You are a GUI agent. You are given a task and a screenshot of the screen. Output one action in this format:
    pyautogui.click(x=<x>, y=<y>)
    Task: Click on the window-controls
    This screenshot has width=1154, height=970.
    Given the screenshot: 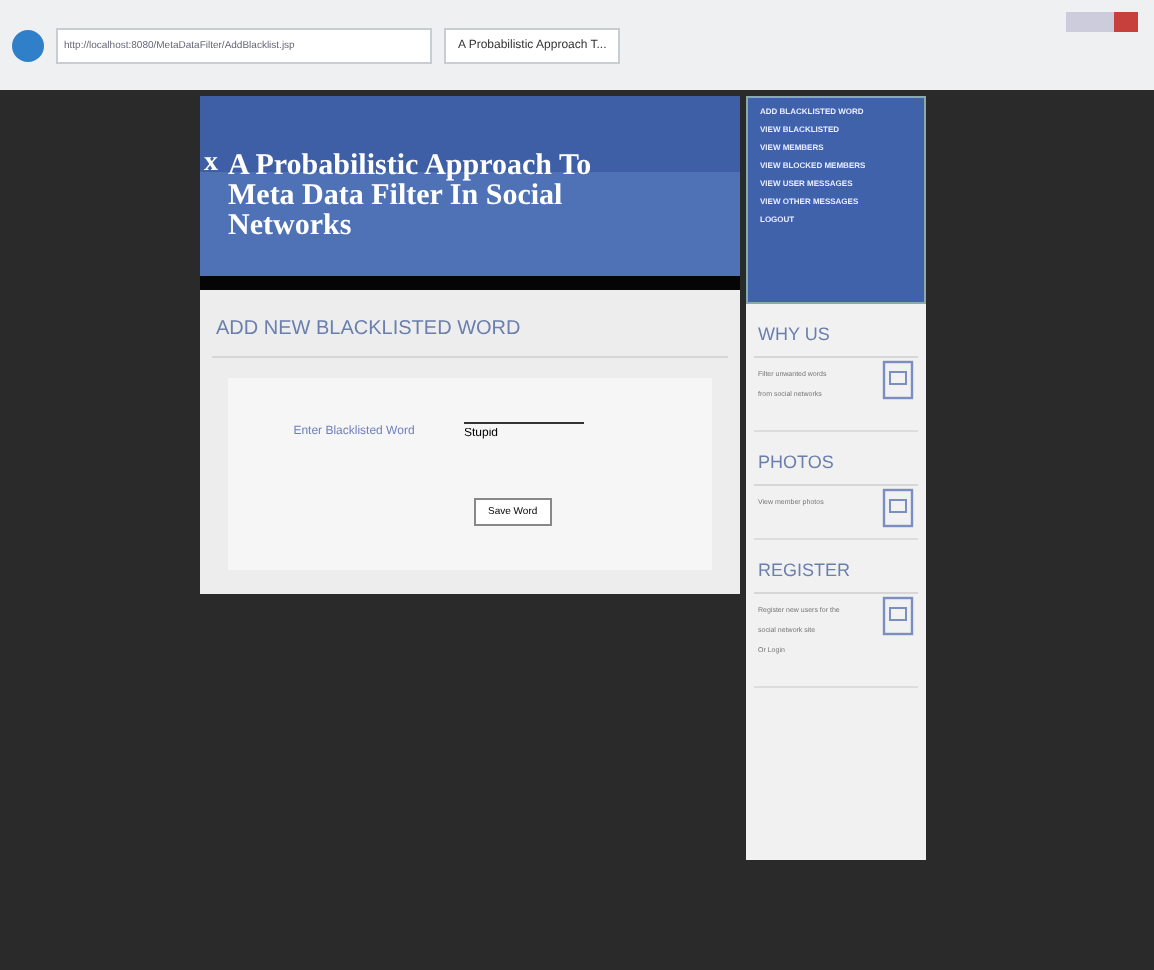 What is the action you would take?
    pyautogui.click(x=1102, y=22)
    